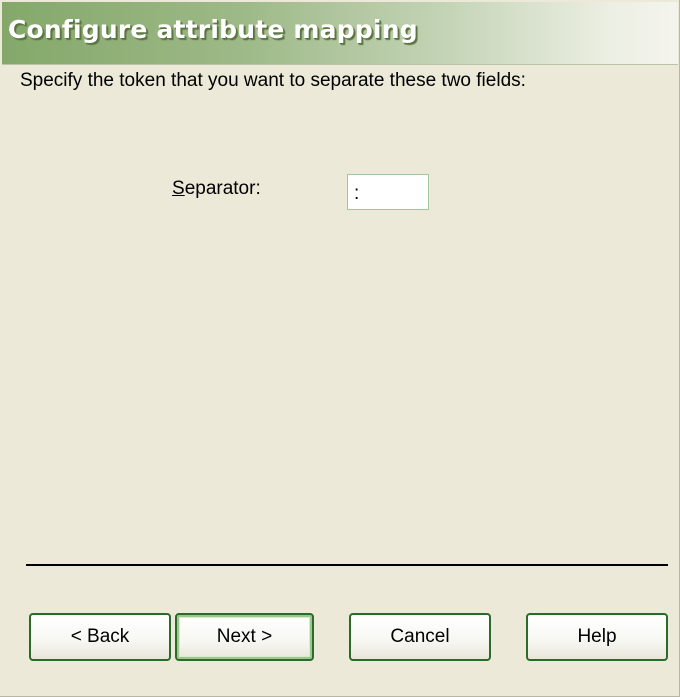  What do you see at coordinates (244, 637) in the screenshot?
I see `next-button: Next >` at bounding box center [244, 637].